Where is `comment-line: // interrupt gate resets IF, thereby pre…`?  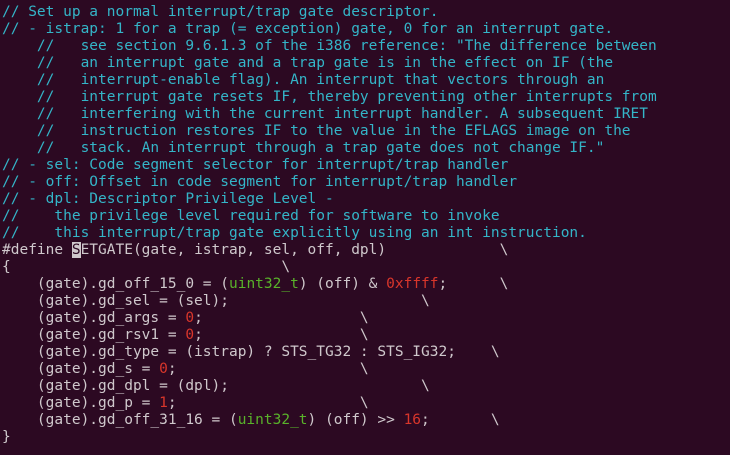
comment-line: // interrupt gate resets IF, thereby pre… is located at coordinates (329, 97).